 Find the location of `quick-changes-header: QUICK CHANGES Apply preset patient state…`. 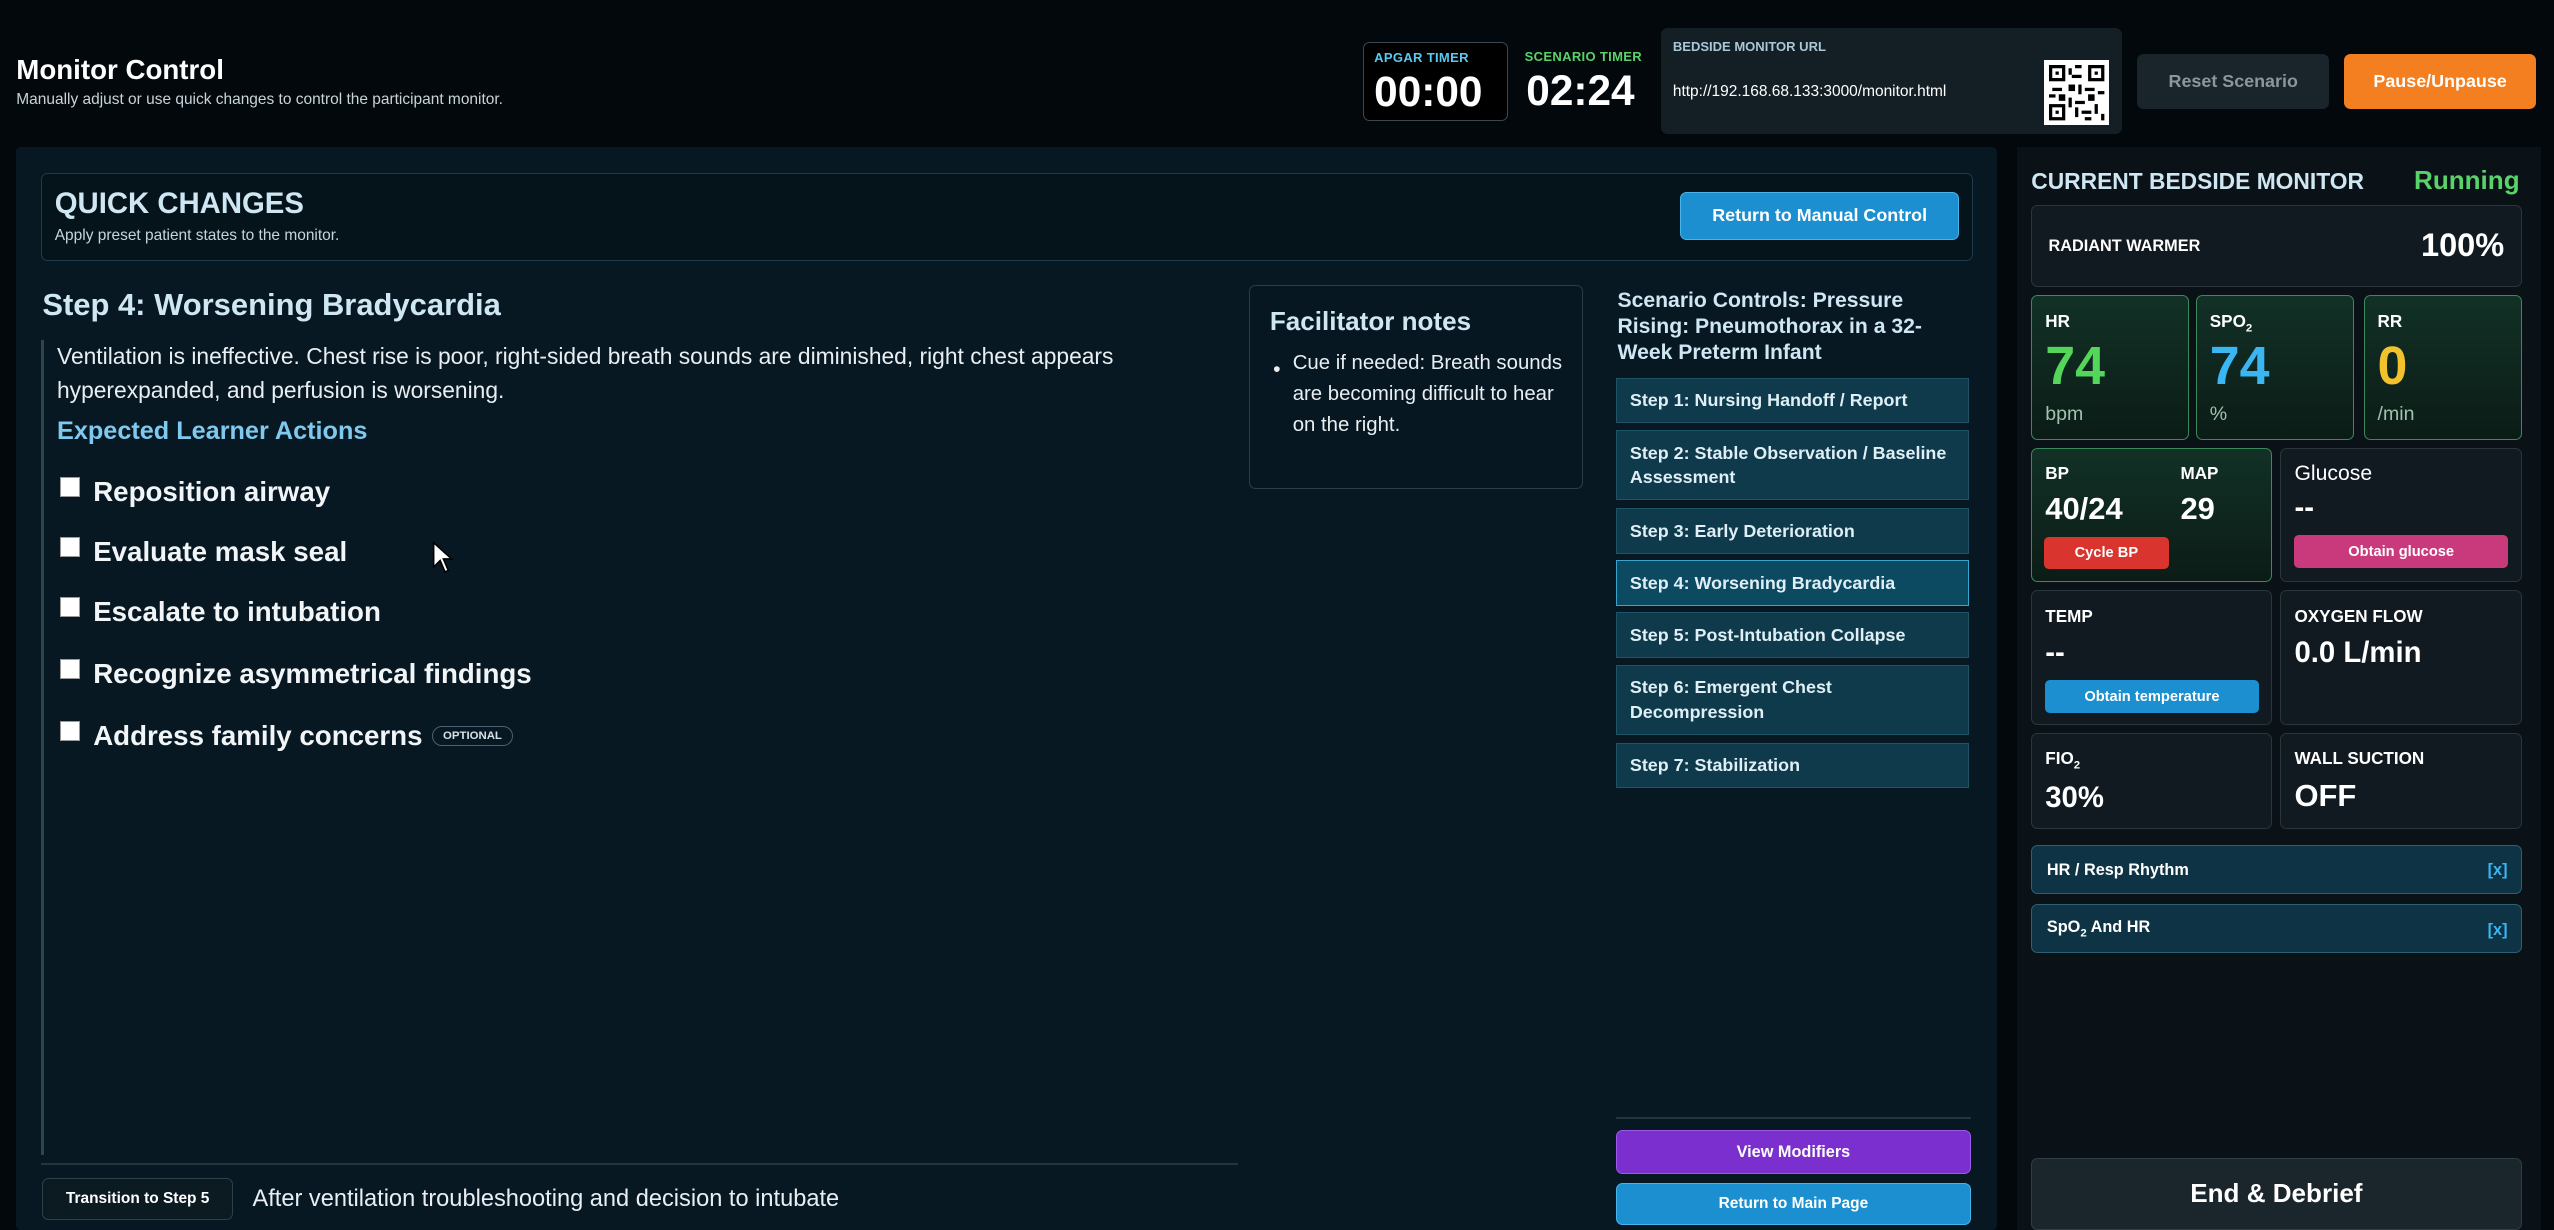

quick-changes-header: QUICK CHANGES Apply preset patient state… is located at coordinates (1006, 216).